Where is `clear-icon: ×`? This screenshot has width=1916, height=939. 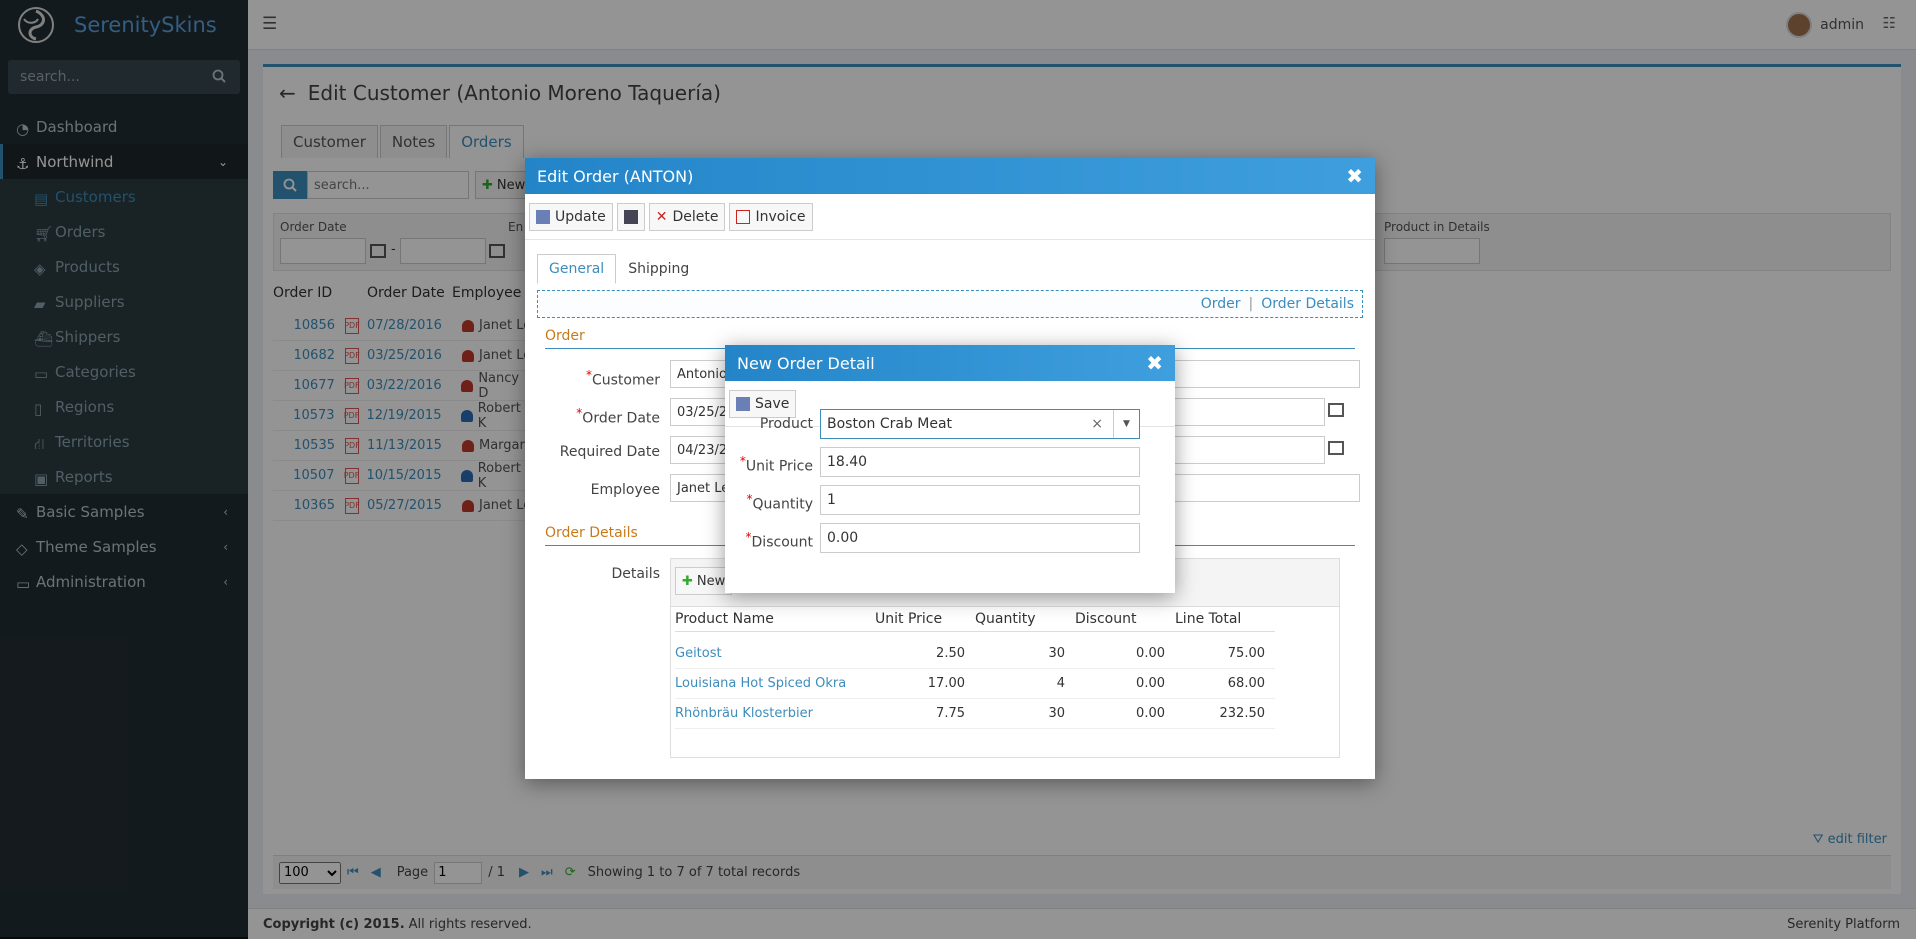
clear-icon: × is located at coordinates (1097, 424).